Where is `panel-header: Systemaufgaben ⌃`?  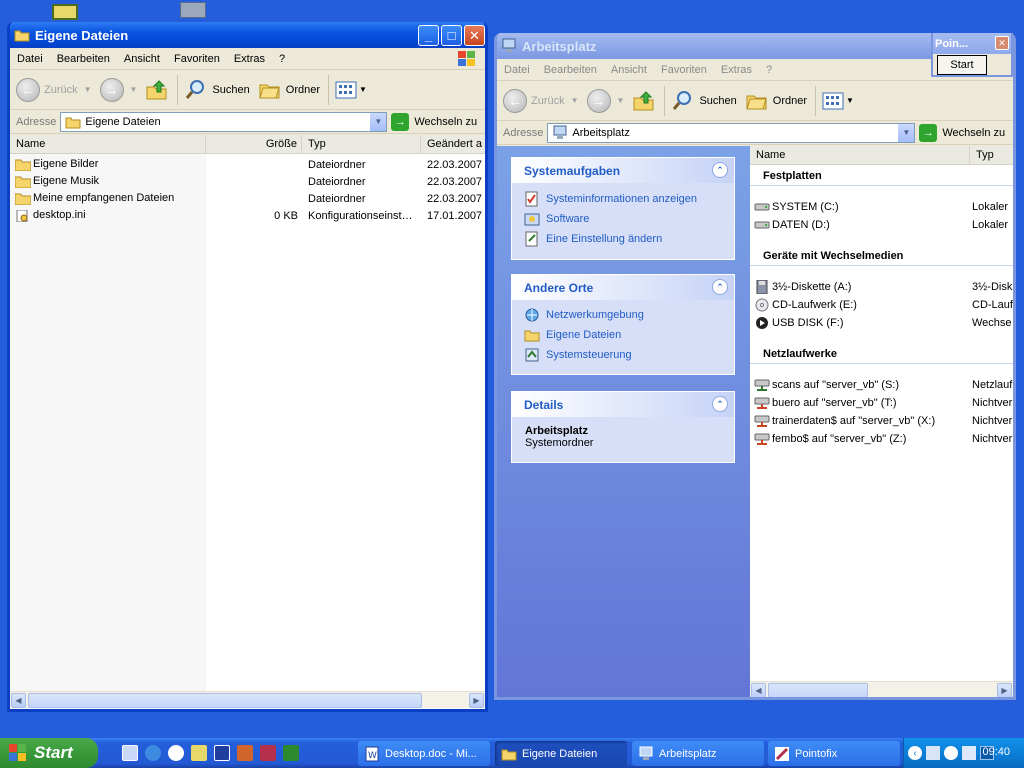
panel-header: Systemaufgaben ⌃ is located at coordinates (623, 170).